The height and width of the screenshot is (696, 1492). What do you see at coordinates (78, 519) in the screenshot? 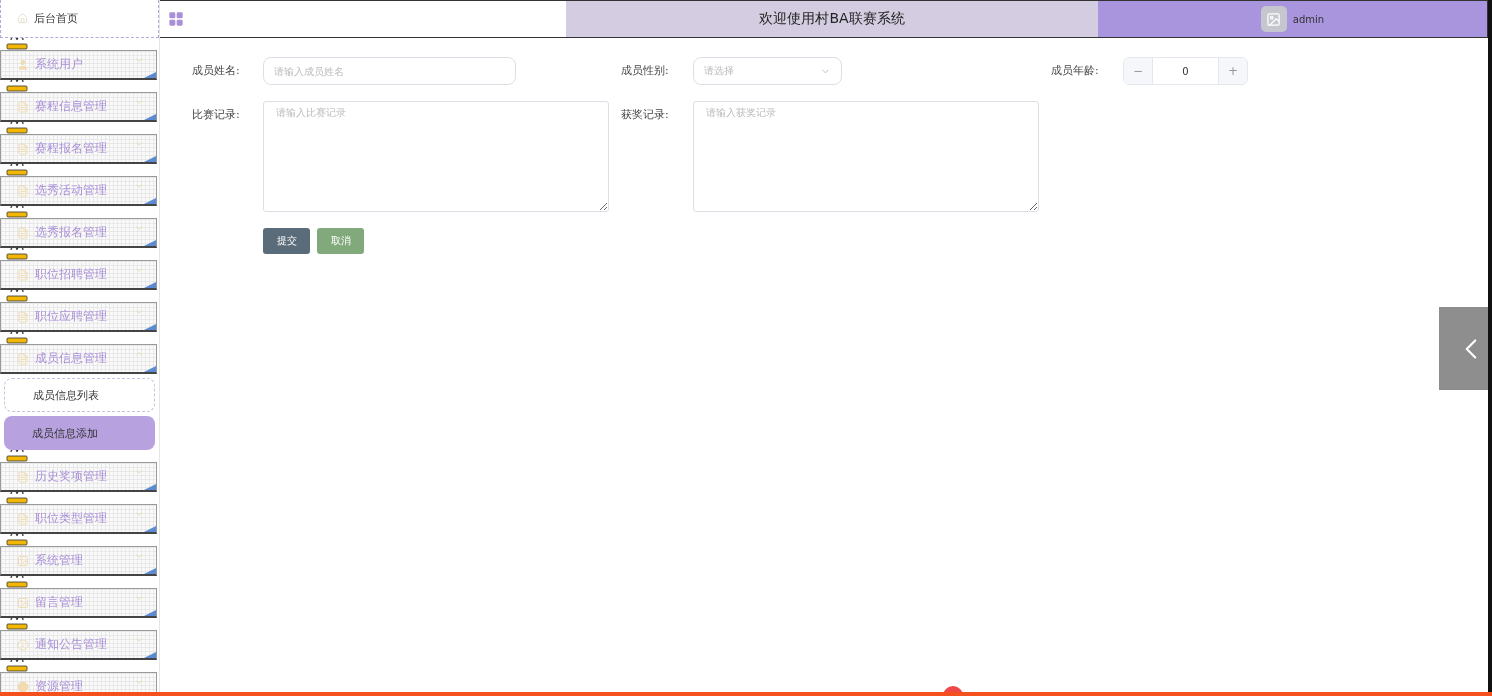
I see `menu-item: 职位类型管理` at bounding box center [78, 519].